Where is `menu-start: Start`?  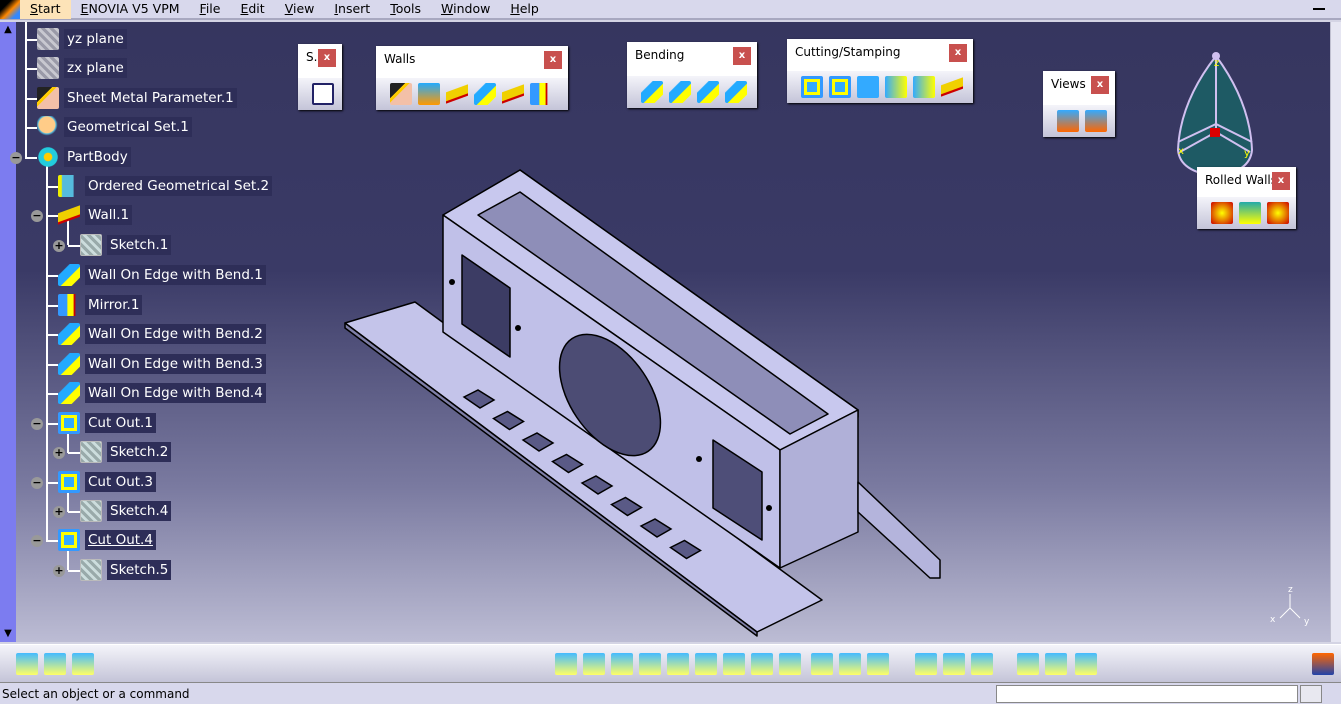
menu-start: Start is located at coordinates (45, 9).